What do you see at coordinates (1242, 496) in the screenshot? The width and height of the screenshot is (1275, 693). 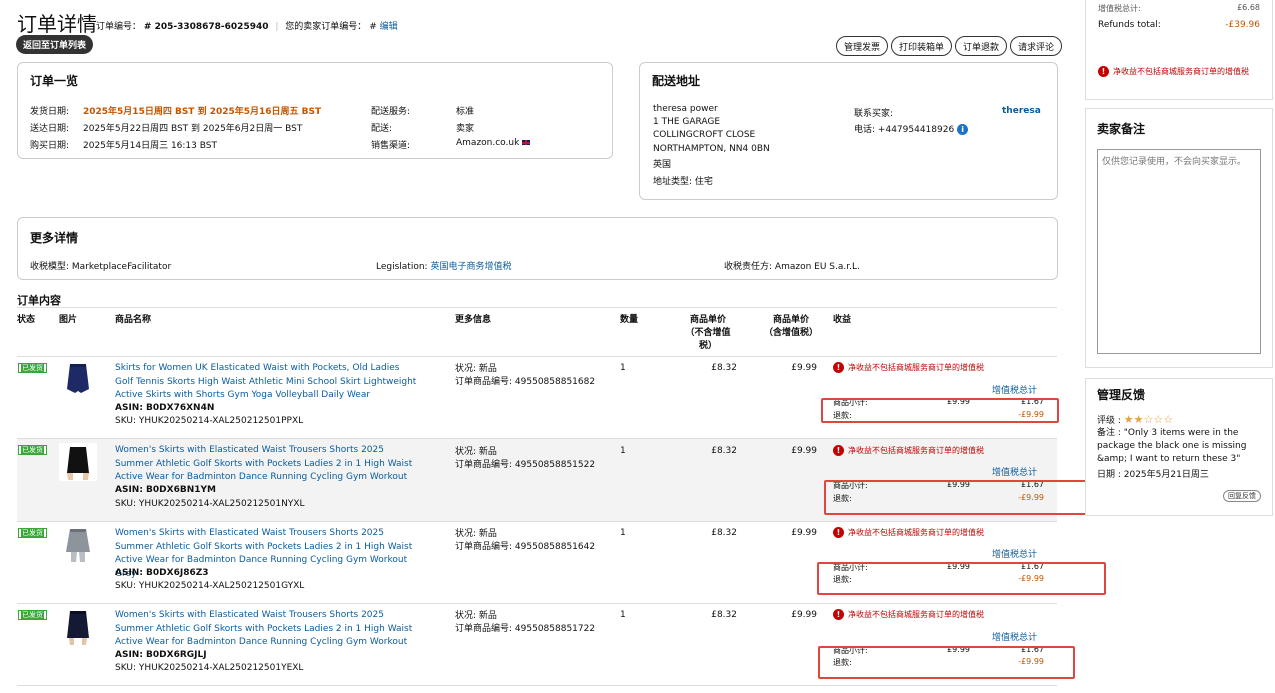 I see `reply-feedback-button: 回复反馈` at bounding box center [1242, 496].